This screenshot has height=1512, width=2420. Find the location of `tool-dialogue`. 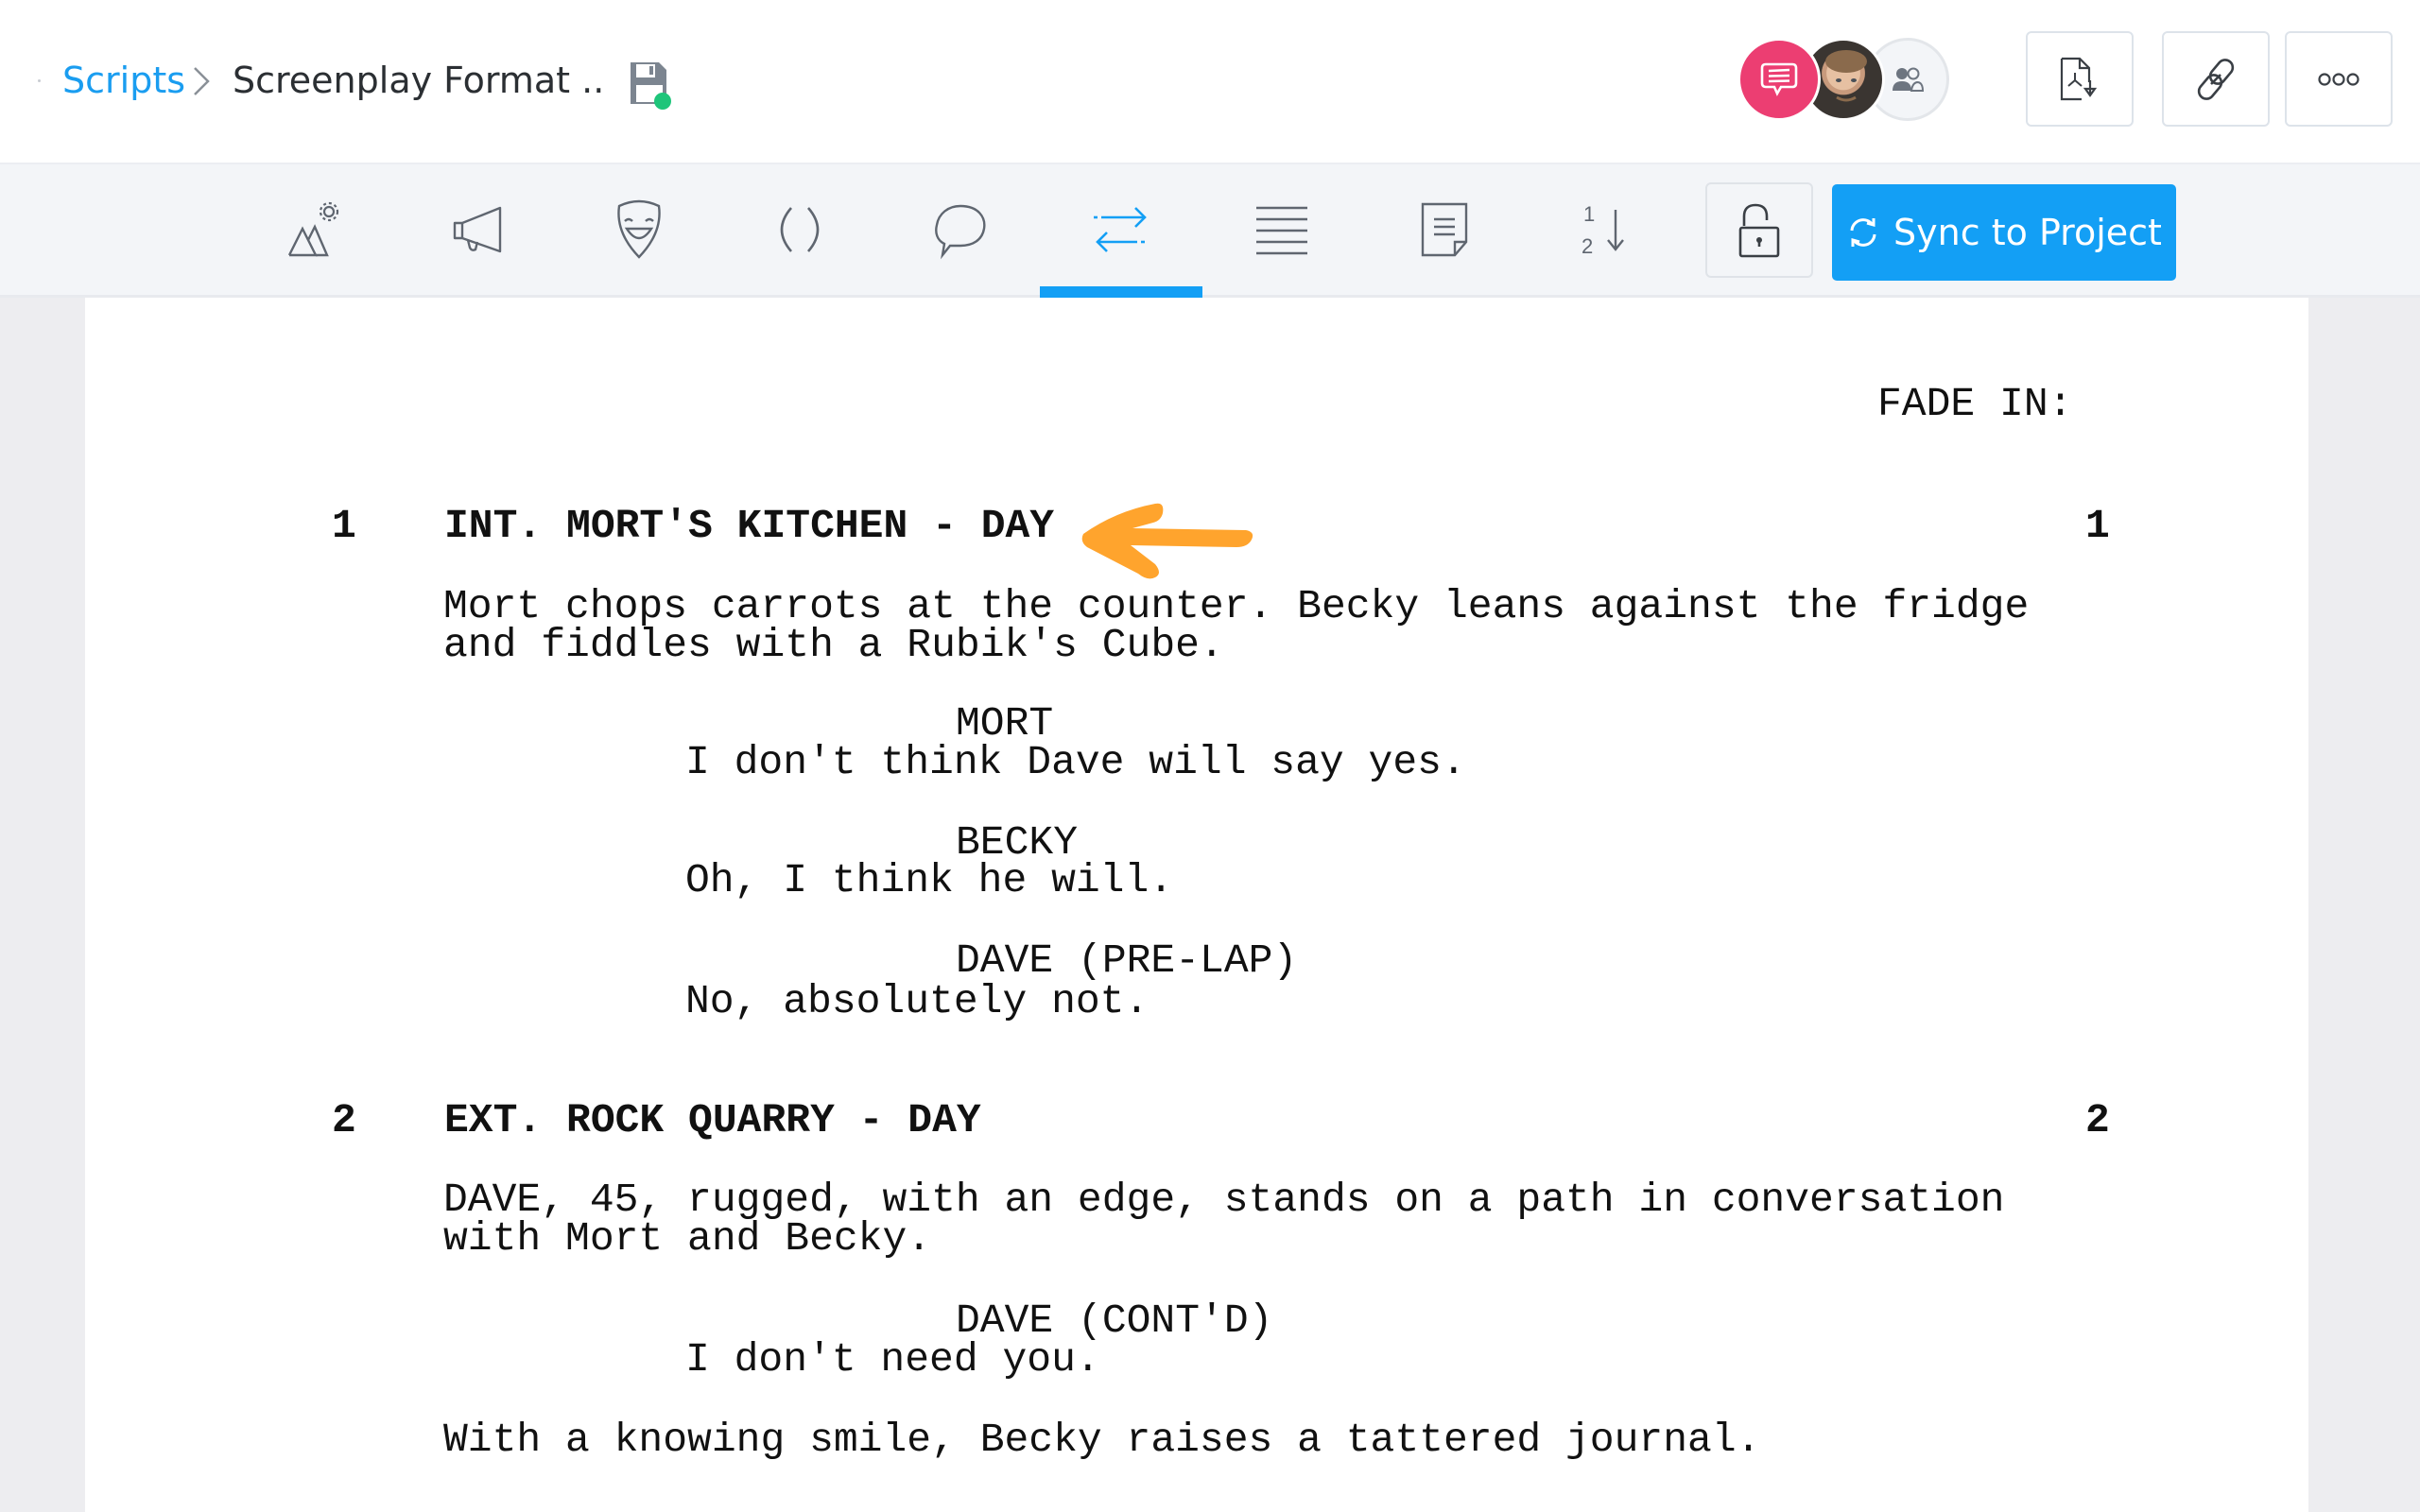

tool-dialogue is located at coordinates (960, 229).